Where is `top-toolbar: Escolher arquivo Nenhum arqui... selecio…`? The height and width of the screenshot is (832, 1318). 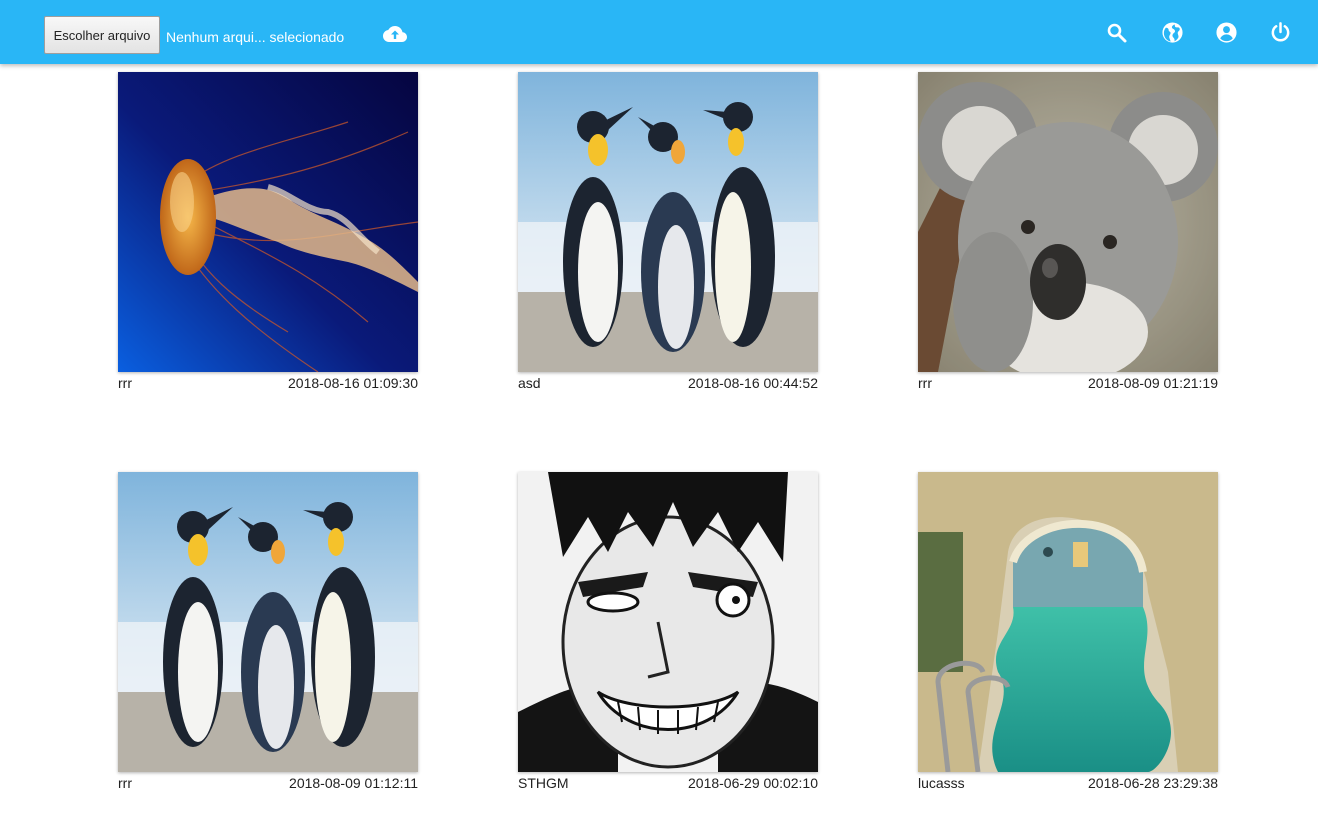 top-toolbar: Escolher arquivo Nenhum arqui... selecio… is located at coordinates (659, 32).